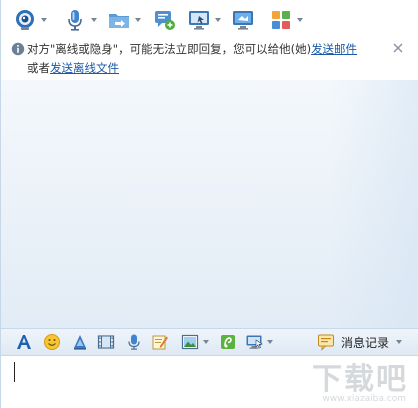  What do you see at coordinates (190, 342) in the screenshot?
I see `image-icon` at bounding box center [190, 342].